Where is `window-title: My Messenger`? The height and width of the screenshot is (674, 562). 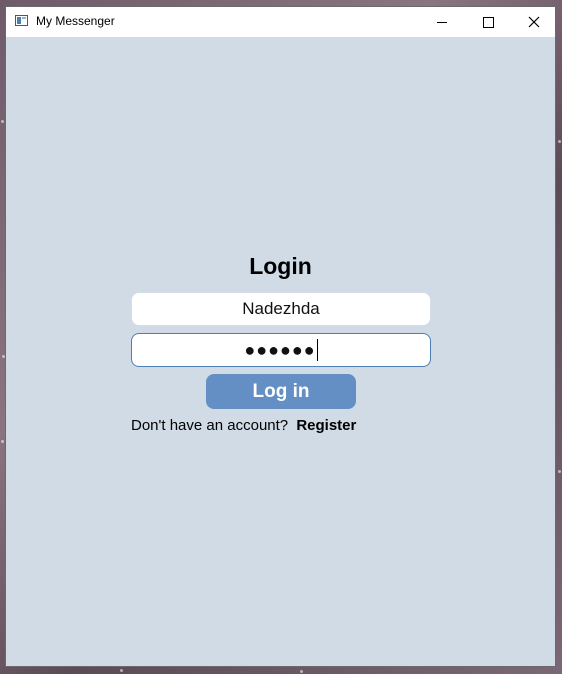
window-title: My Messenger is located at coordinates (75, 21).